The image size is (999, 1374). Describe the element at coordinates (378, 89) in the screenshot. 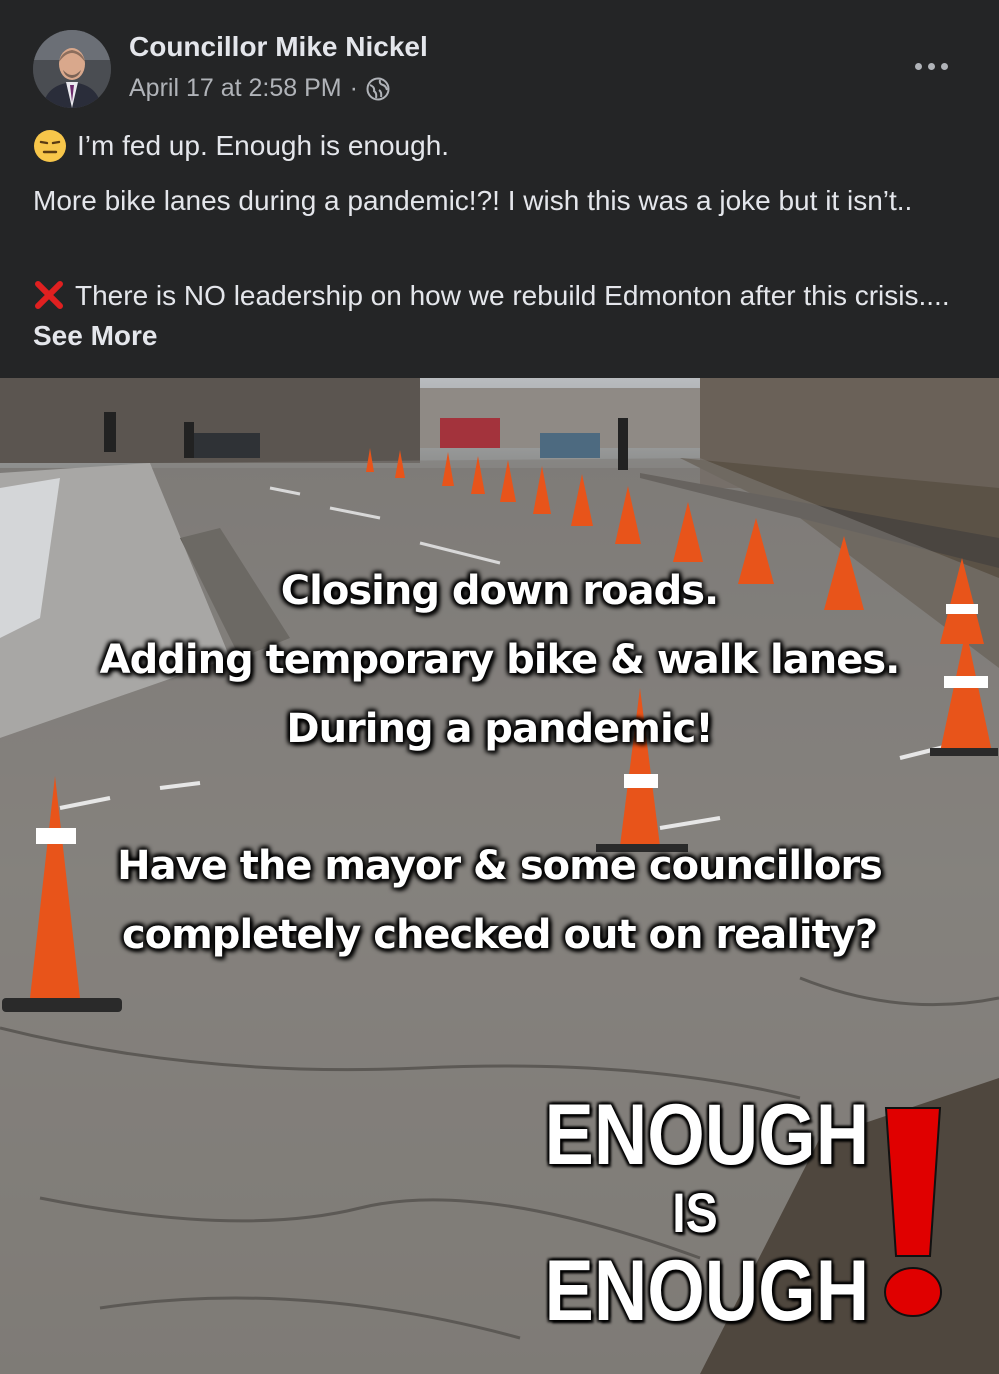

I see `globe-icon` at that location.